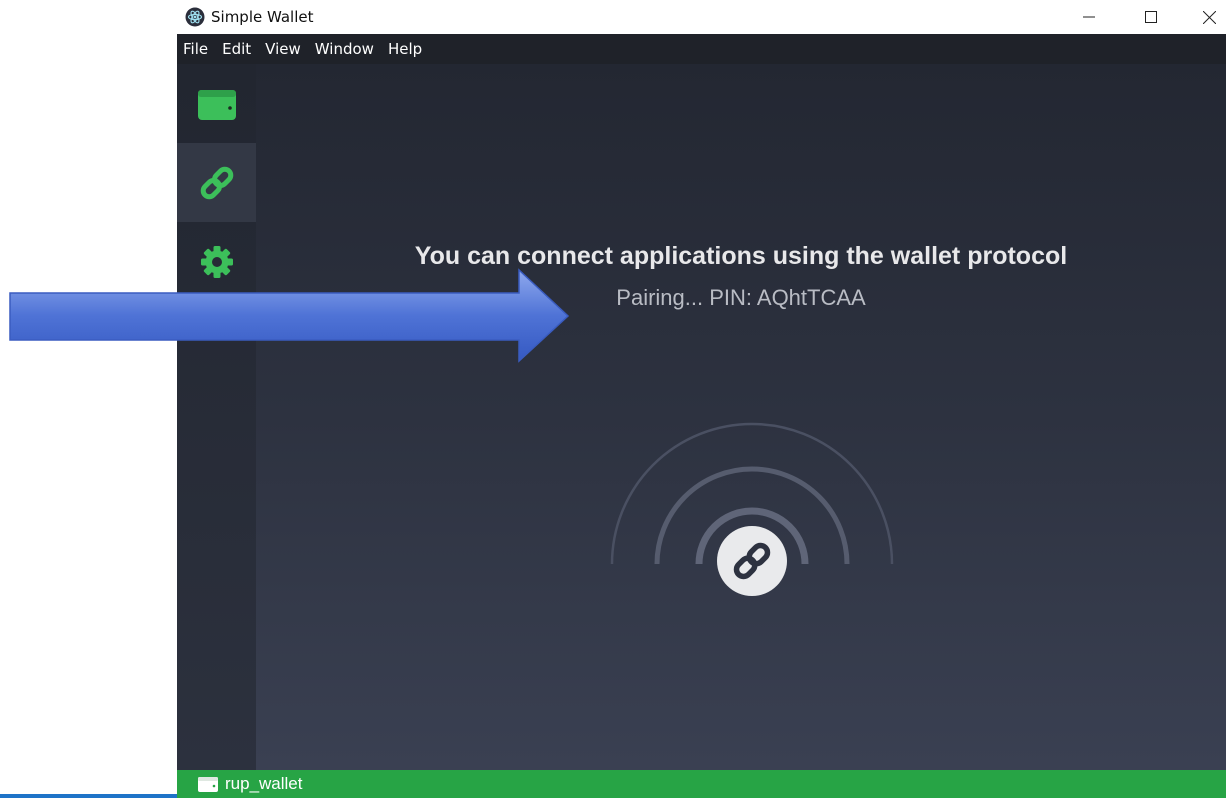 The height and width of the screenshot is (798, 1226). I want to click on maximize-icon, so click(1151, 17).